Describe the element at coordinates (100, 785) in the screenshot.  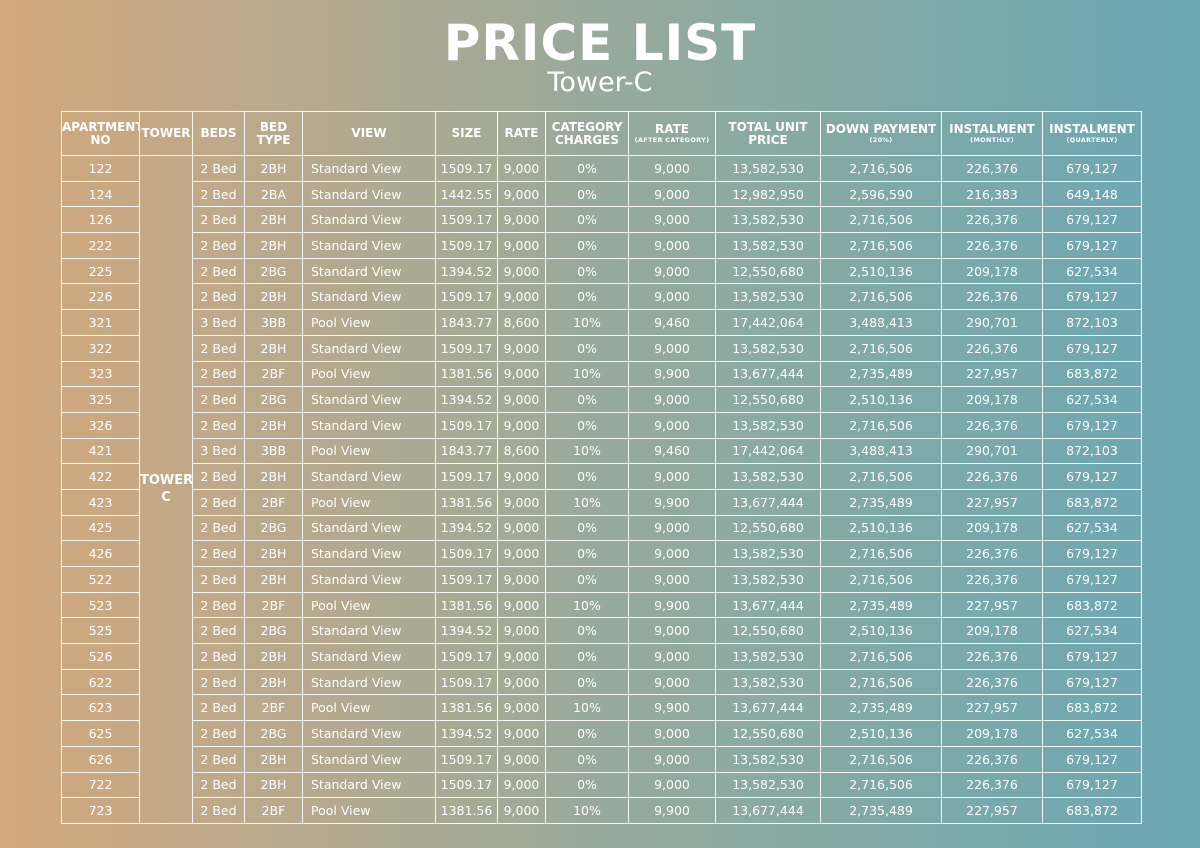
I see `cell-apartment-no: 722` at that location.